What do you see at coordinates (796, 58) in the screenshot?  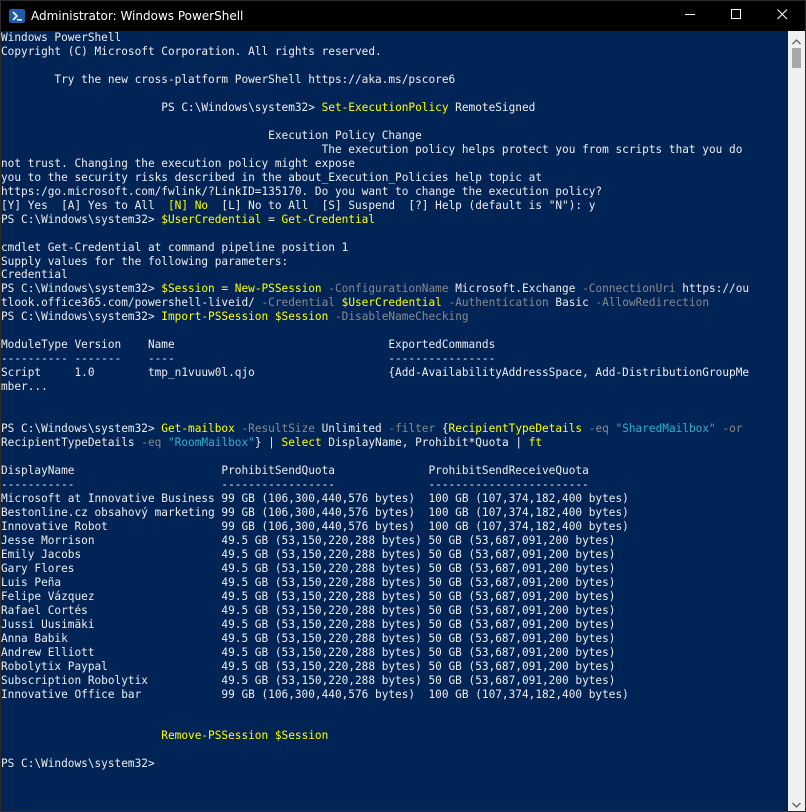 I see `scrollbar-thumb` at bounding box center [796, 58].